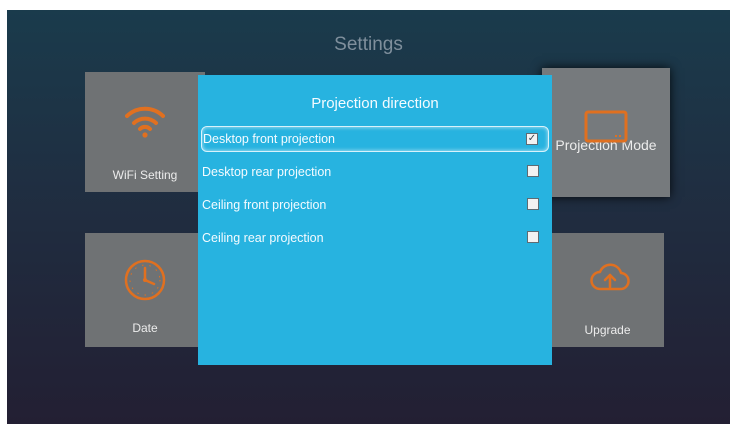  I want to click on option-desktop-front-projection: Desktop front projection ✓, so click(375, 139).